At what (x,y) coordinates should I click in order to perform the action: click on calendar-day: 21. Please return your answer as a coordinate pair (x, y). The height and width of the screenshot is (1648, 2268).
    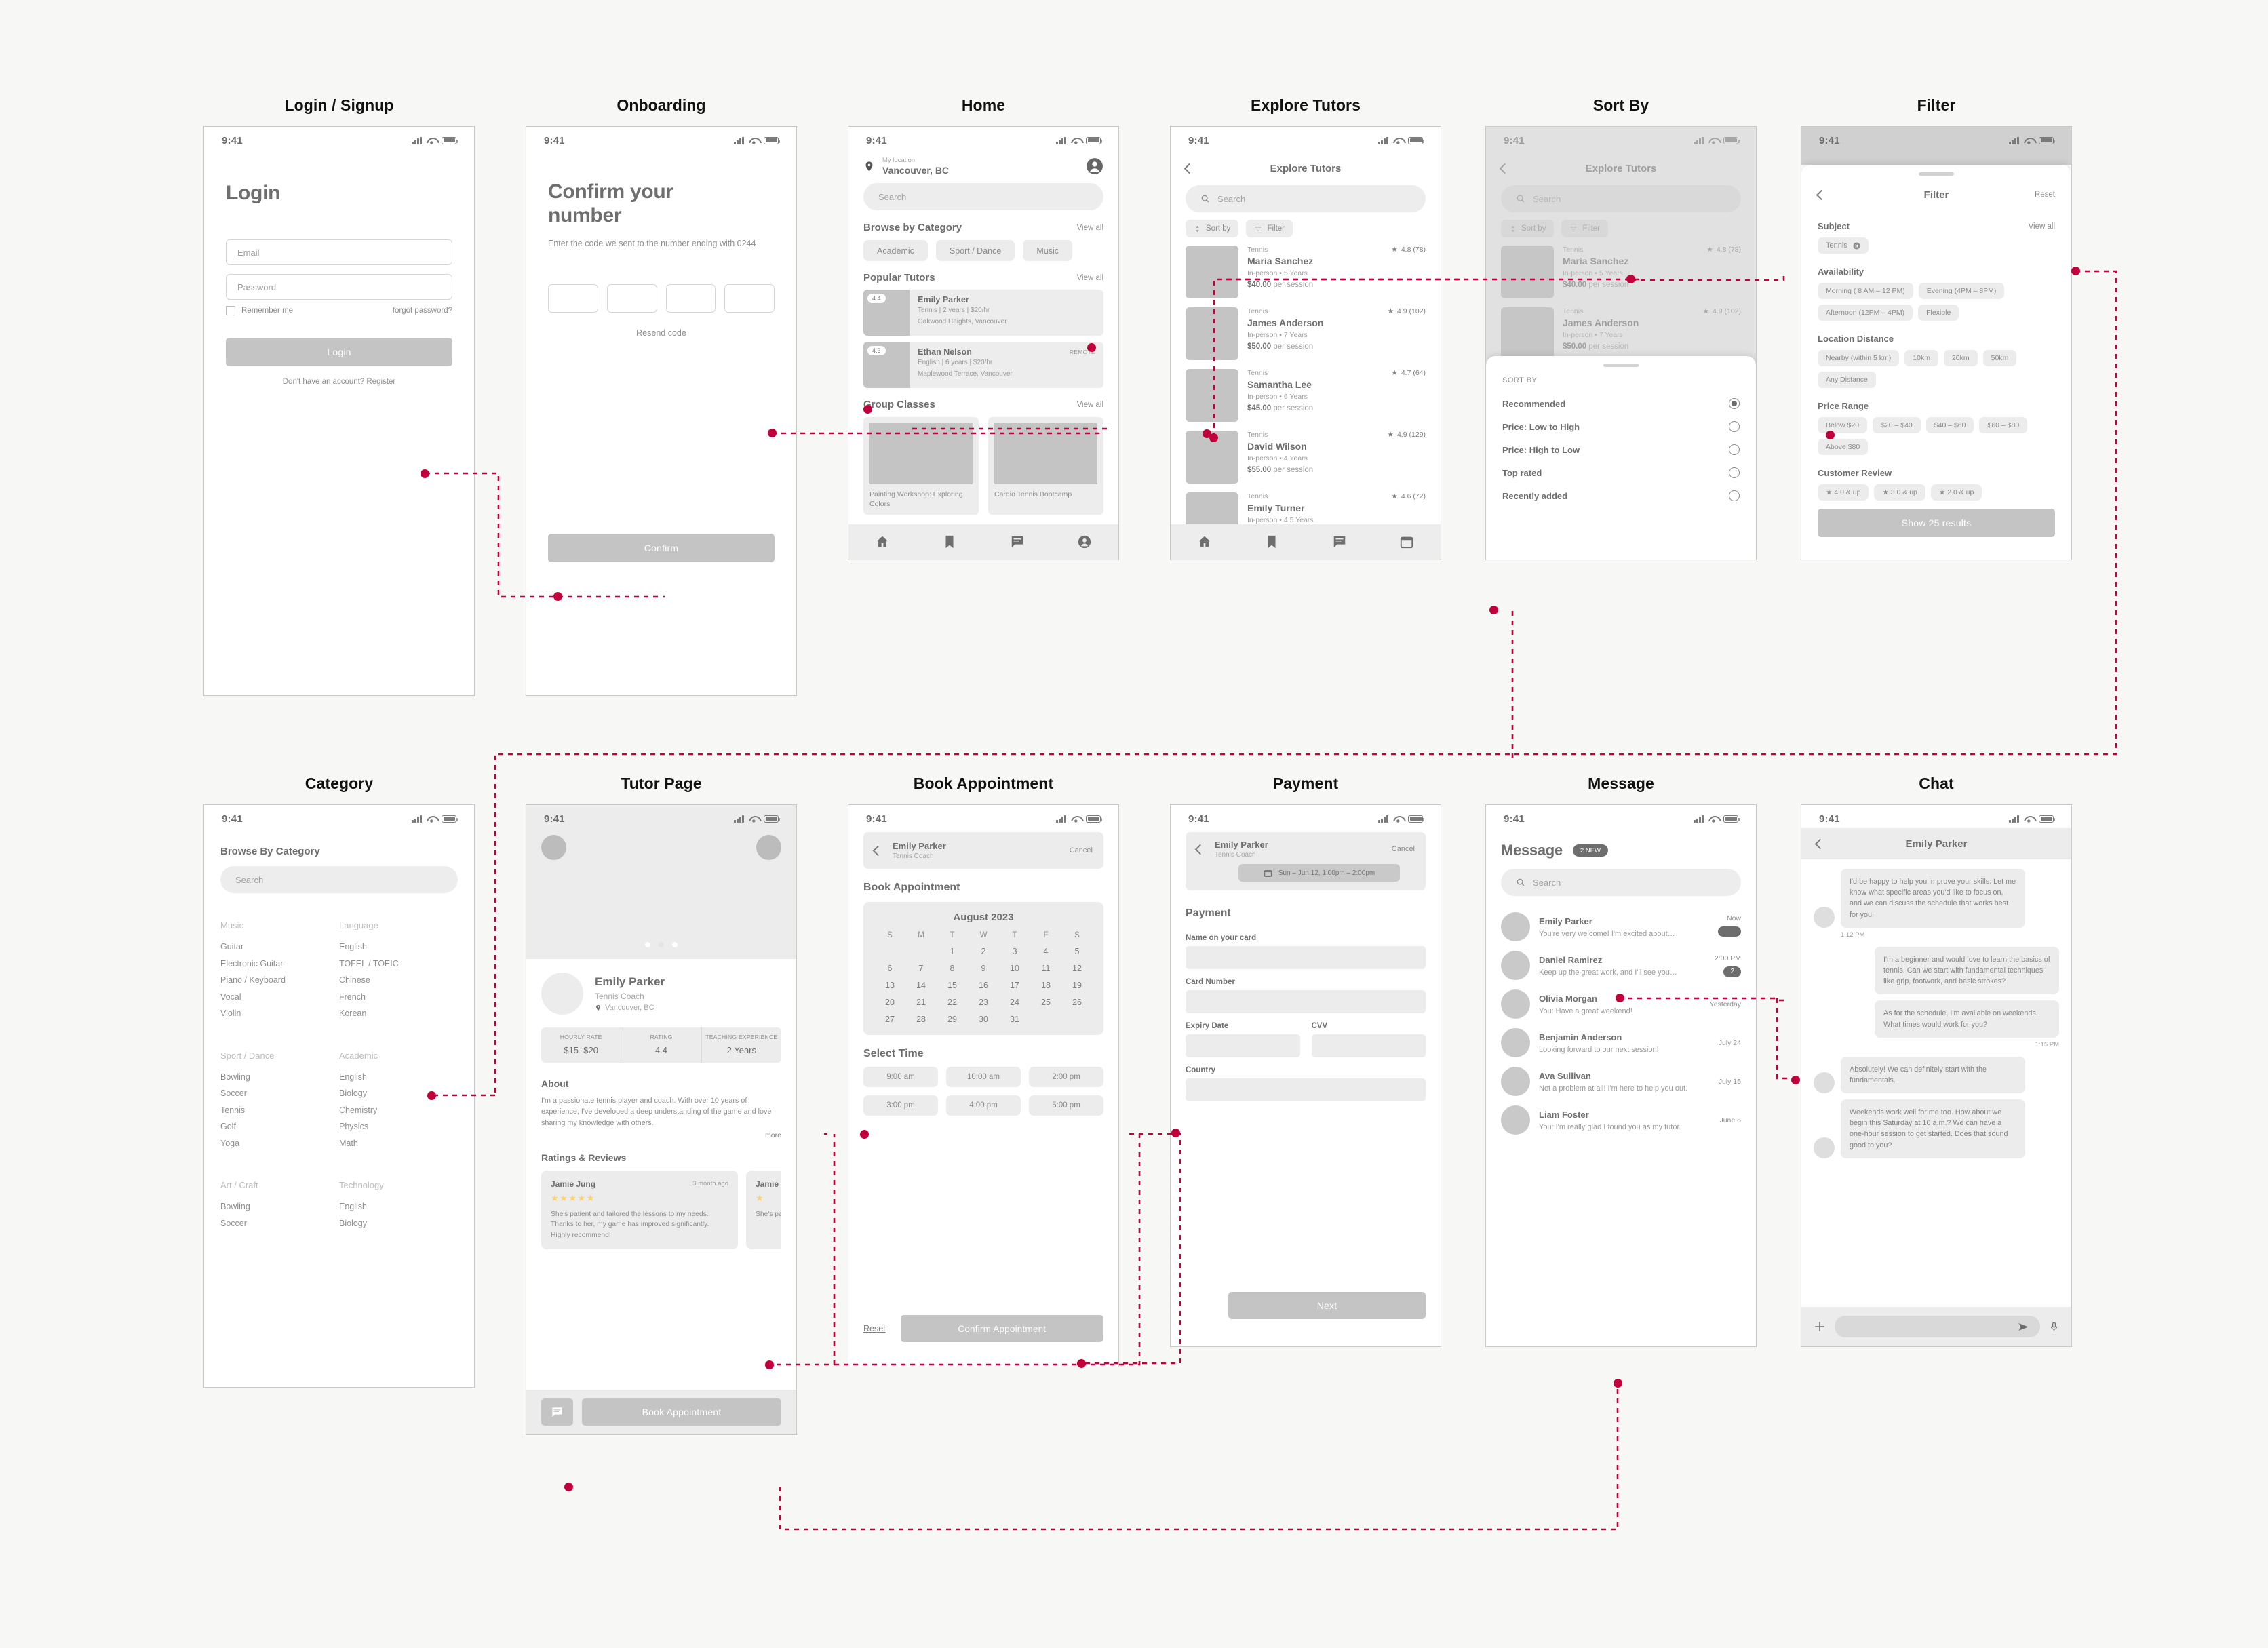
    Looking at the image, I should click on (921, 1002).